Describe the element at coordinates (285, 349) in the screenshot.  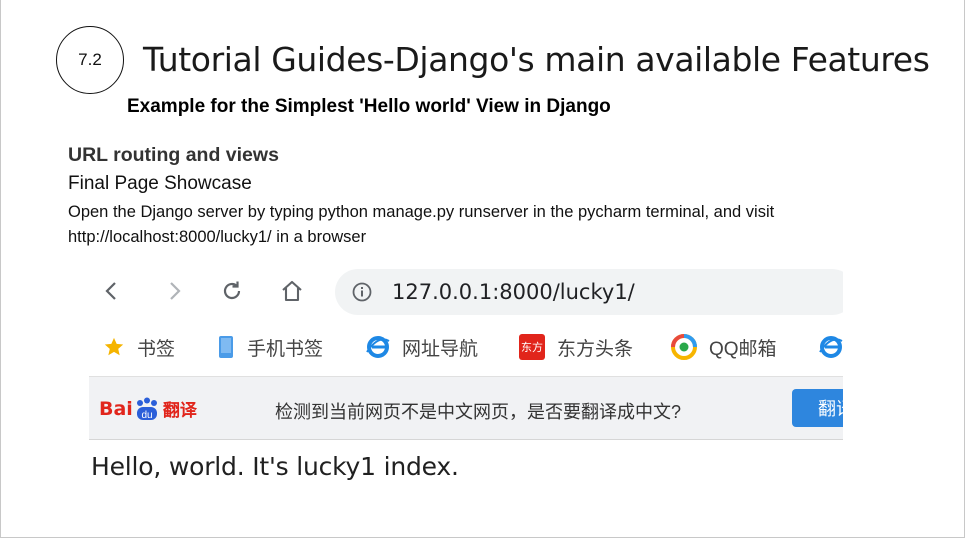
I see `bookmark-label: 手机书签` at that location.